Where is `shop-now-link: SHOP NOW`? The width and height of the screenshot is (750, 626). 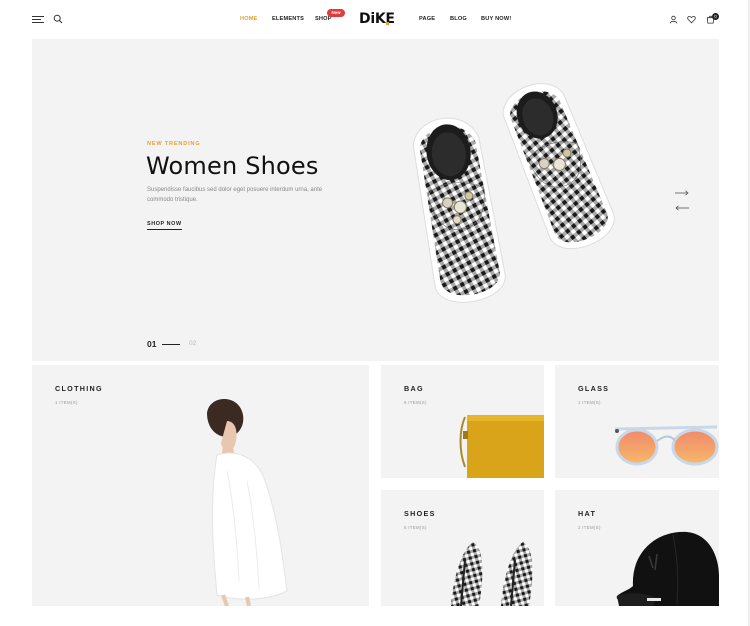 shop-now-link: SHOP NOW is located at coordinates (164, 225).